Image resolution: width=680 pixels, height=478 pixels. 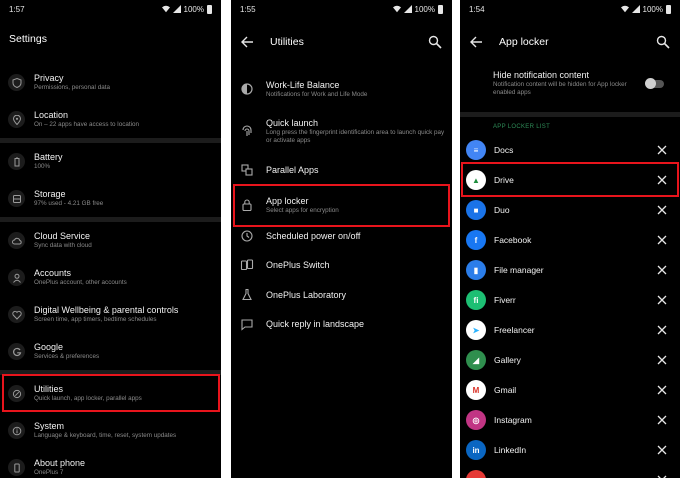 What do you see at coordinates (507, 360) in the screenshot?
I see `app-name: Gallery` at bounding box center [507, 360].